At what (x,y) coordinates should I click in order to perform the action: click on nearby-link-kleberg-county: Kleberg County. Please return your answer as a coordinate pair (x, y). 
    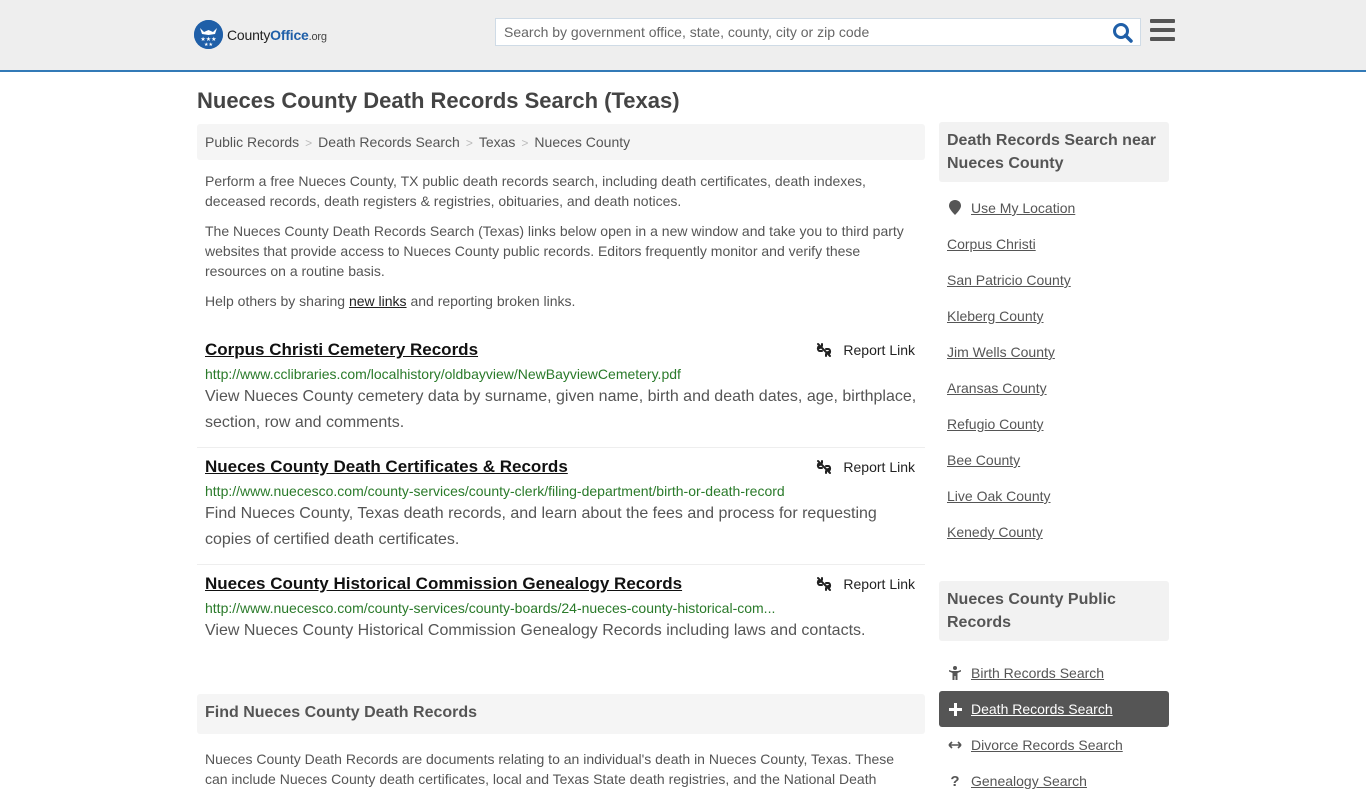
    Looking at the image, I should click on (995, 316).